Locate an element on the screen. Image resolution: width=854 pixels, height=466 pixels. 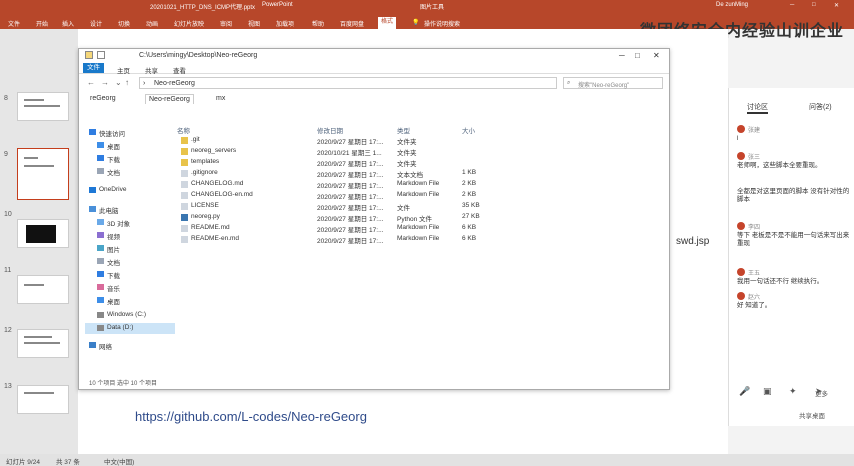
tab-insert: 插入 is located at coordinates (68, 23).